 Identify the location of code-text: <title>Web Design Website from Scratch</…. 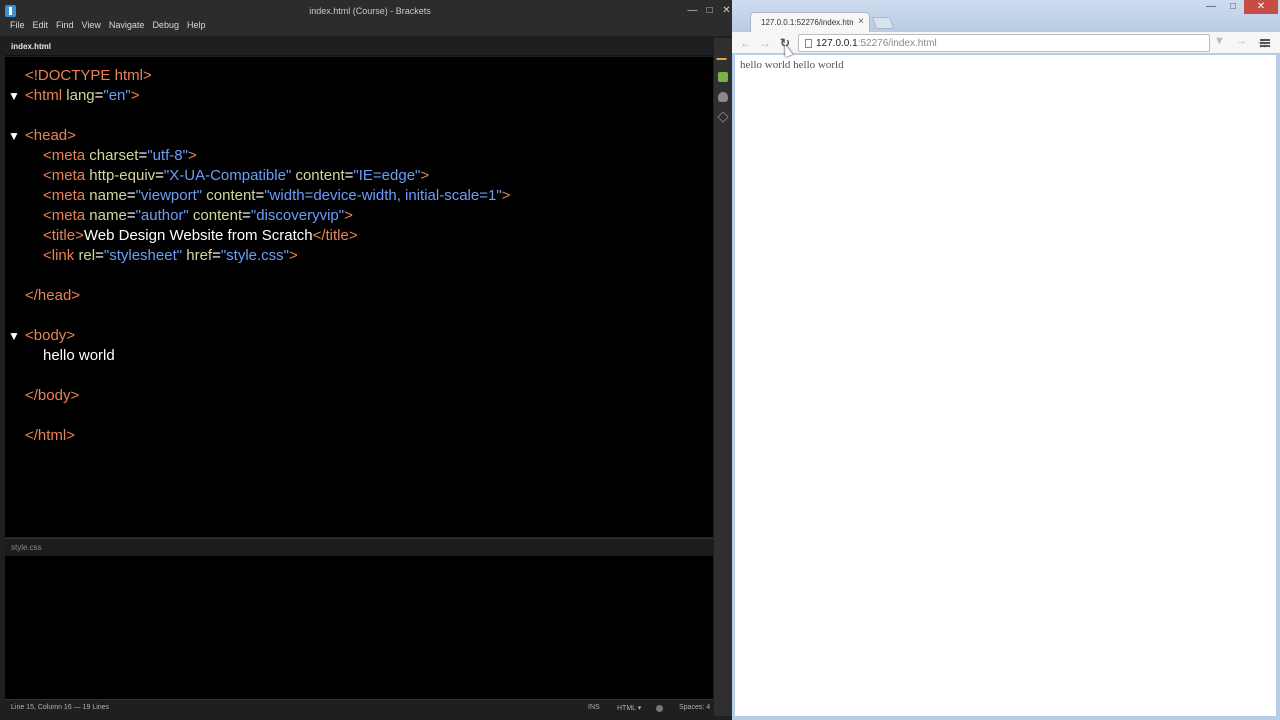
(200, 236).